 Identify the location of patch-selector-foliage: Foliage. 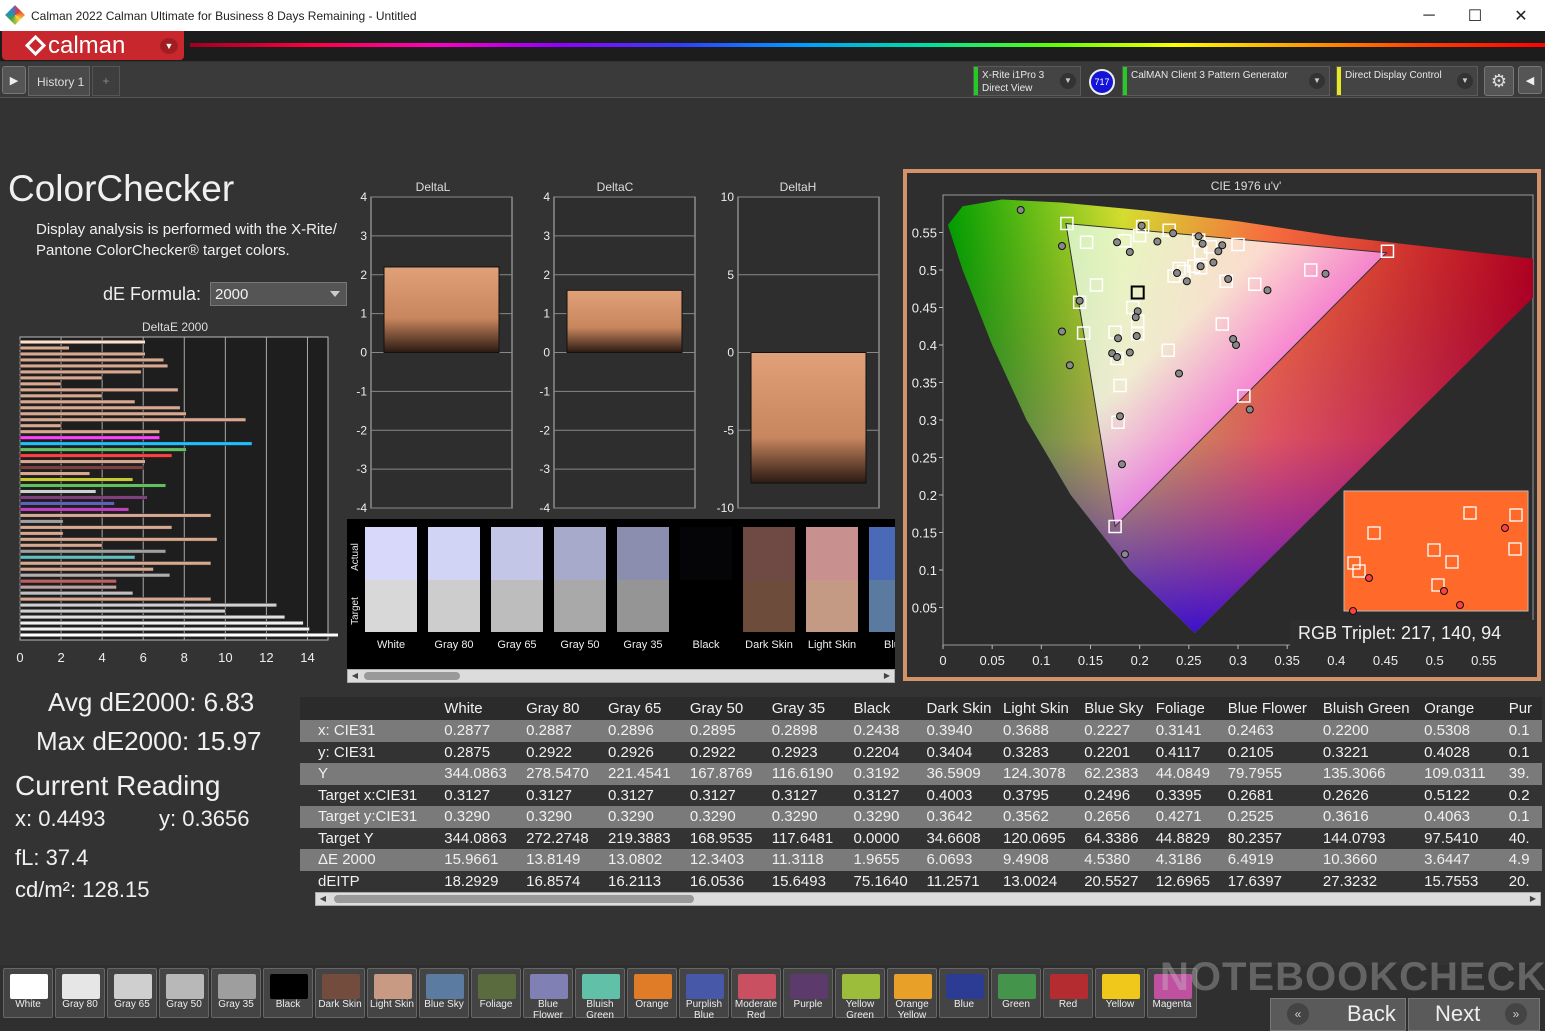
(496, 993).